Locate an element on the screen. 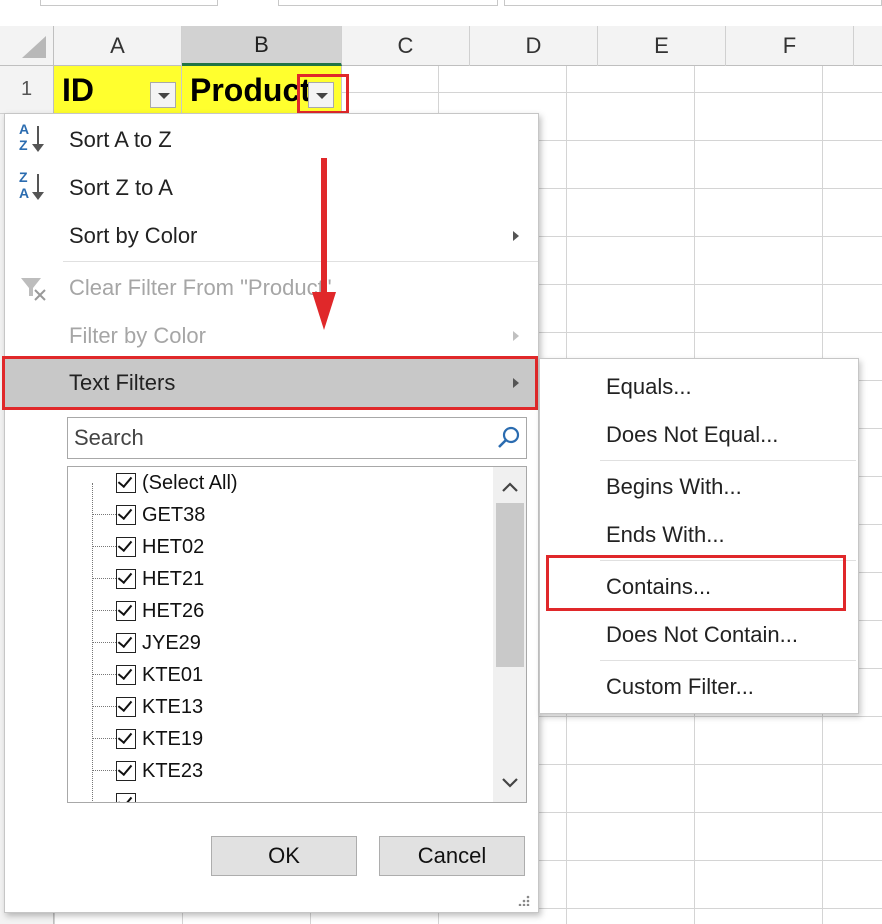  formula-bar is located at coordinates (693, 3).